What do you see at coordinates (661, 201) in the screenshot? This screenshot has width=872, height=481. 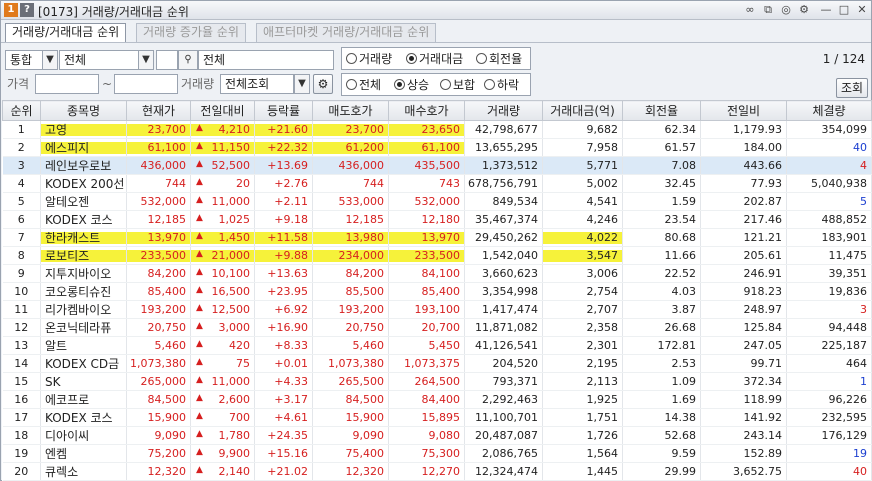 I see `cell-turnover: 1.59` at bounding box center [661, 201].